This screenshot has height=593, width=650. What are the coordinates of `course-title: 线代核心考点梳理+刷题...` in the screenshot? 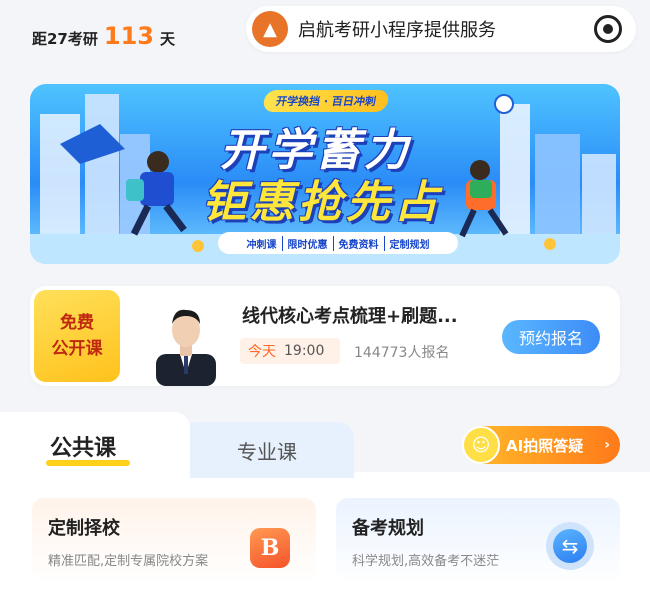 It's located at (350, 316).